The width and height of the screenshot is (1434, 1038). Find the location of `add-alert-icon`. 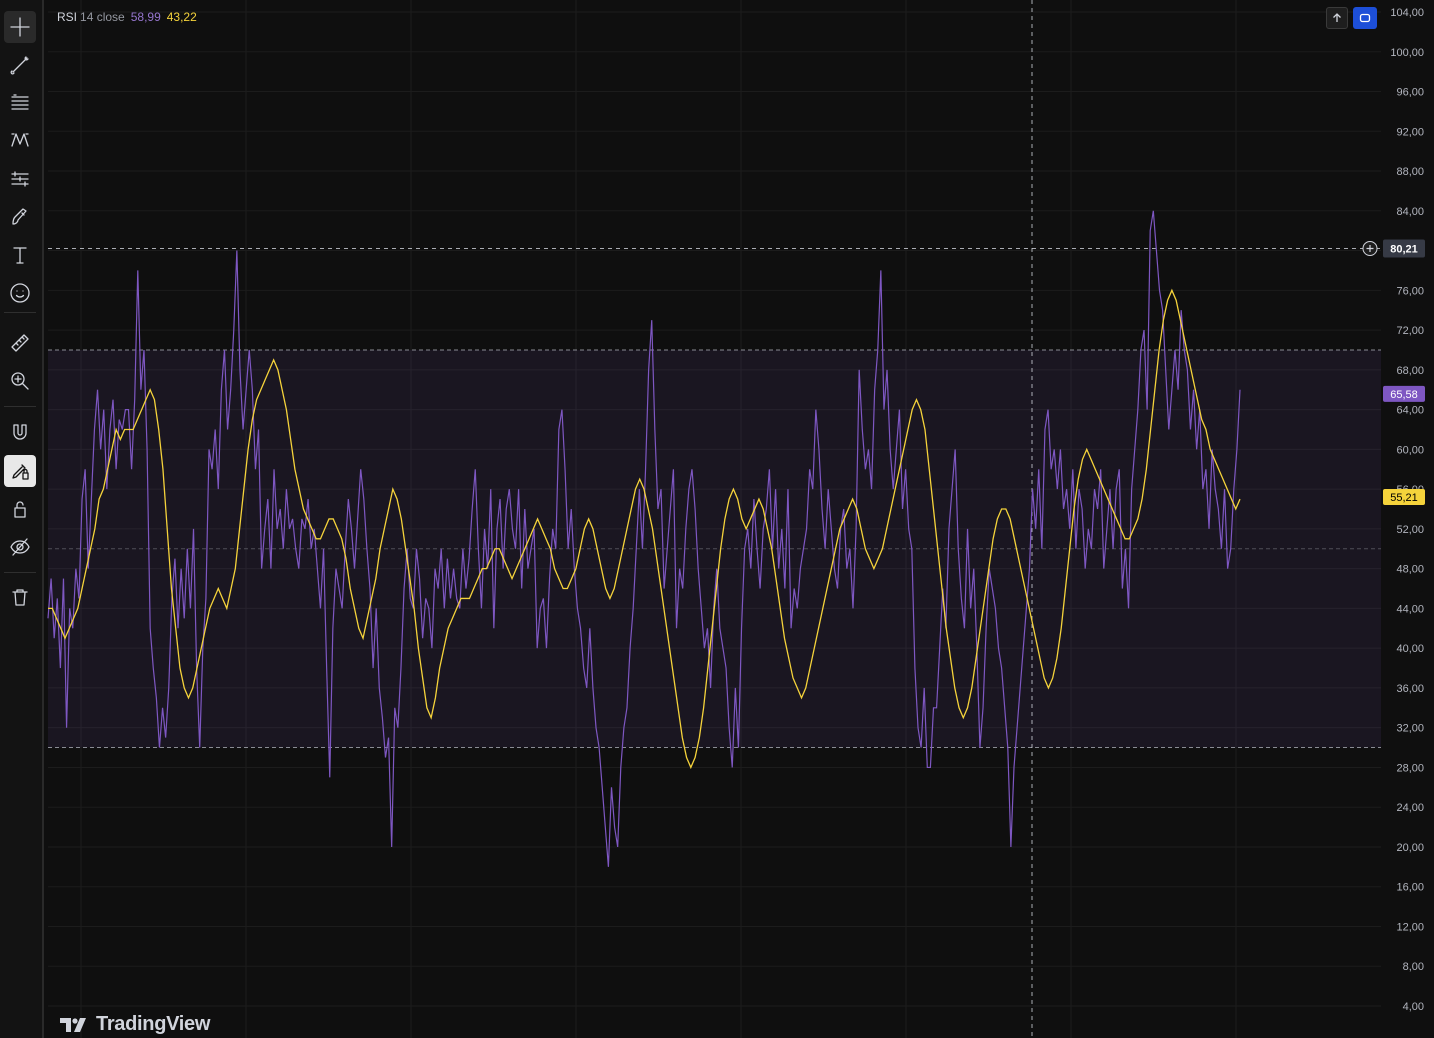

add-alert-icon is located at coordinates (1370, 248).